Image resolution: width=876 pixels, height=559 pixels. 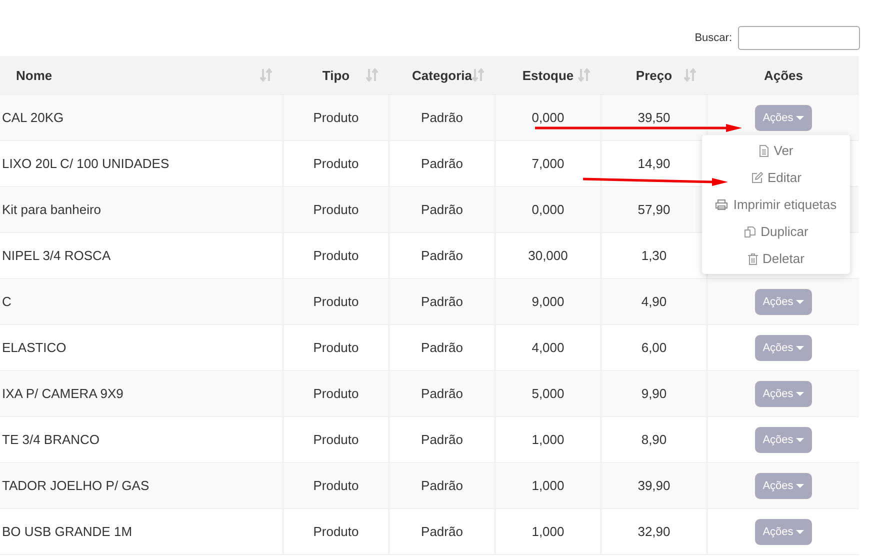 I want to click on document-icon, so click(x=763, y=150).